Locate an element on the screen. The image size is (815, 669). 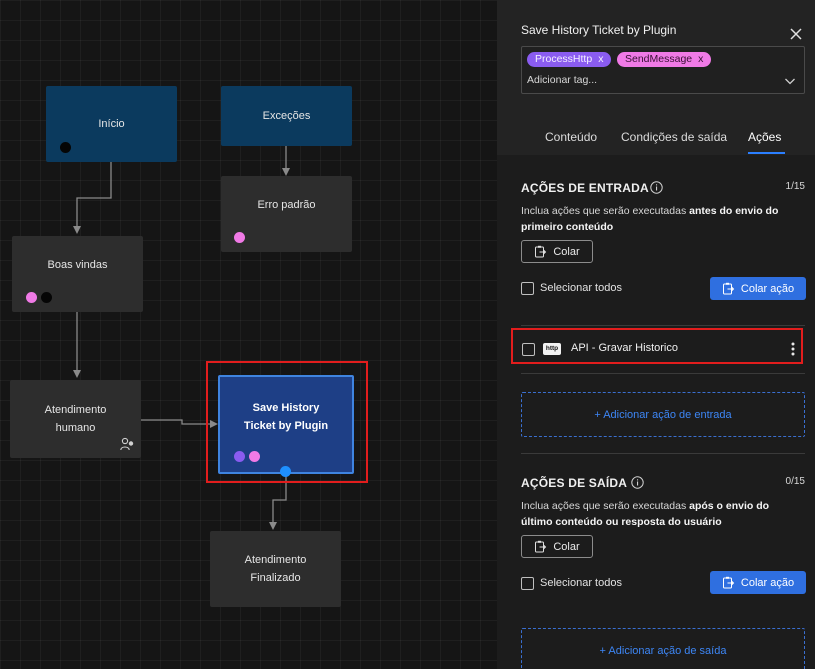
tag-label: ProcessHttp is located at coordinates (564, 59).